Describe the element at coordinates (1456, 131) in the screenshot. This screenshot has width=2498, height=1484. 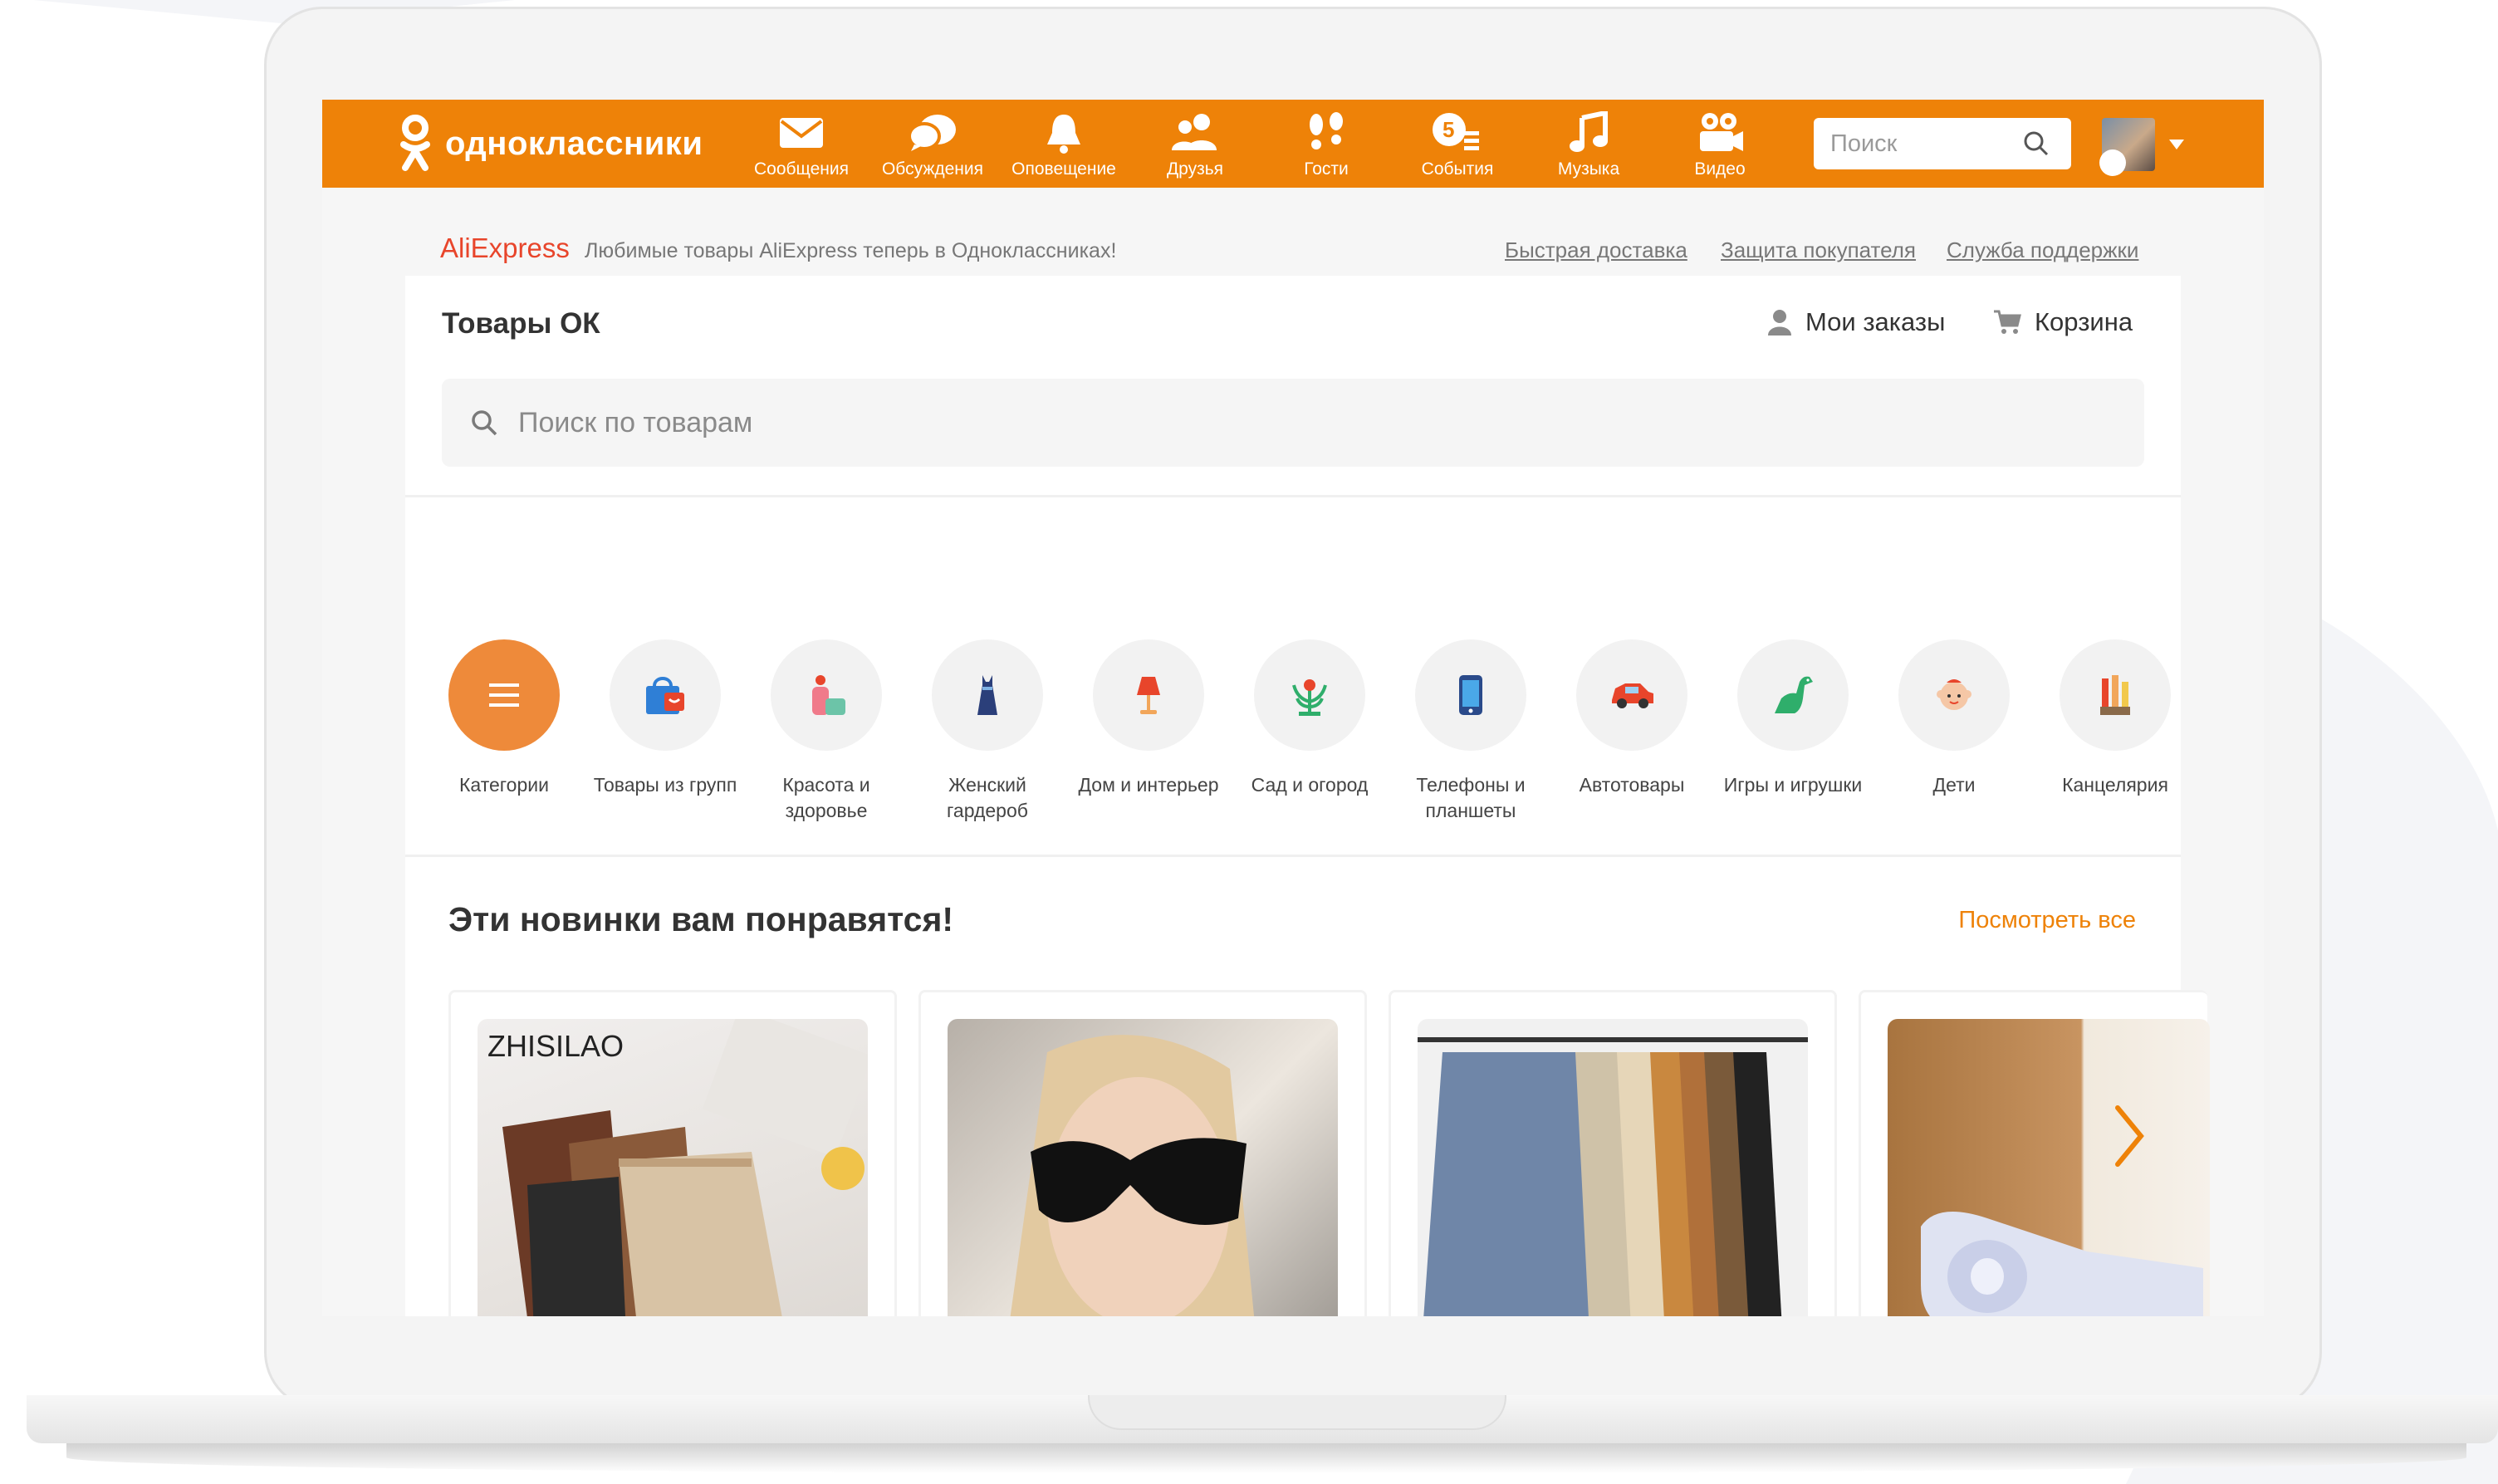
I see `events-icon: 5` at that location.